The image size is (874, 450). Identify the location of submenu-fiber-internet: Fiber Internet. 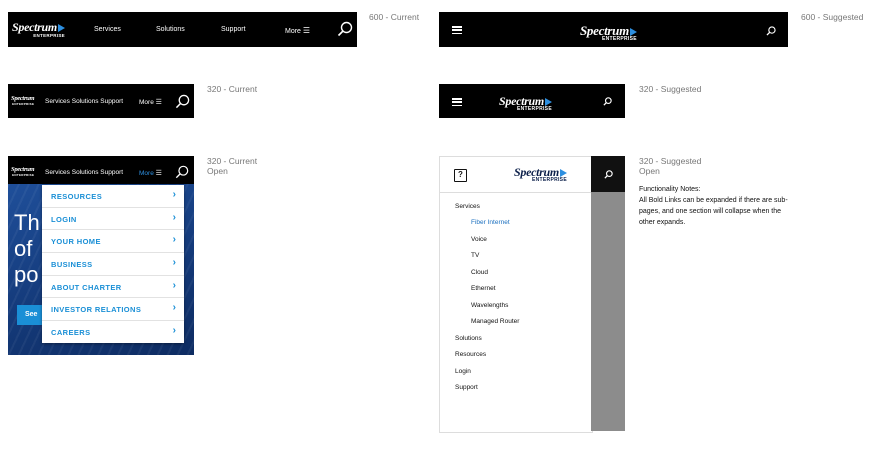
(490, 222).